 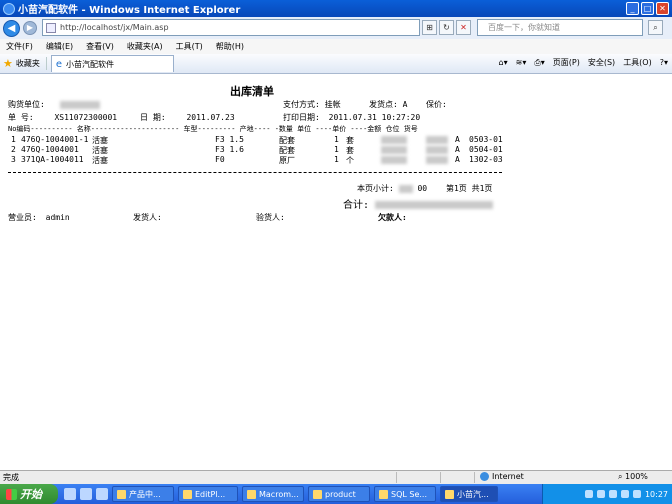 I want to click on cell-no: 3, so click(x=13, y=159).